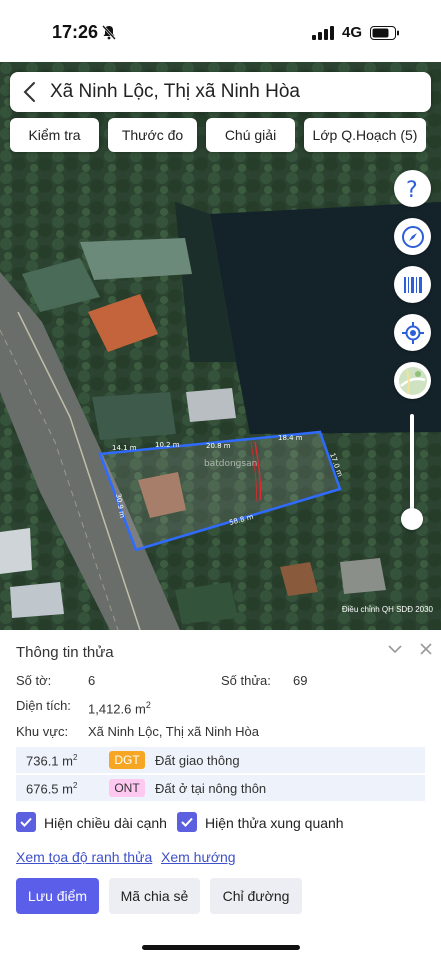  What do you see at coordinates (127, 788) in the screenshot?
I see `land-use-code-badge: ONT` at bounding box center [127, 788].